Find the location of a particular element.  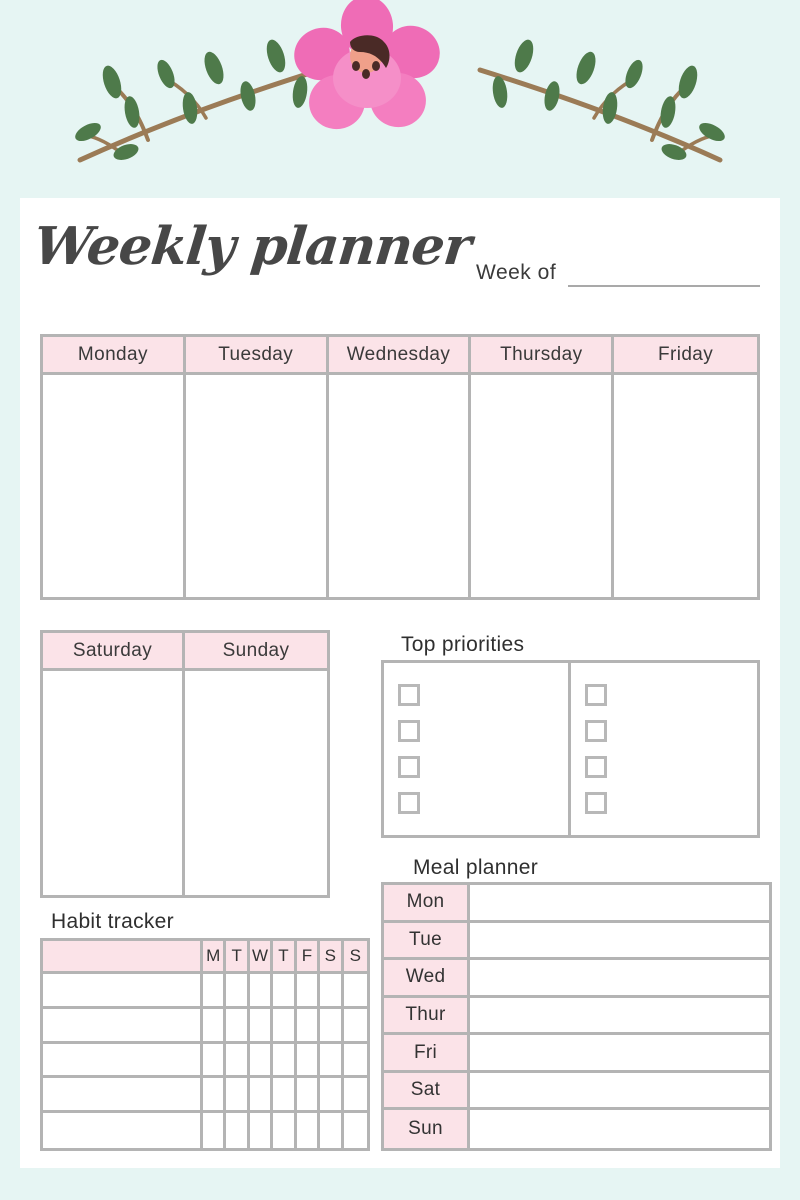

meal-day-tue: Tue is located at coordinates (427, 941).